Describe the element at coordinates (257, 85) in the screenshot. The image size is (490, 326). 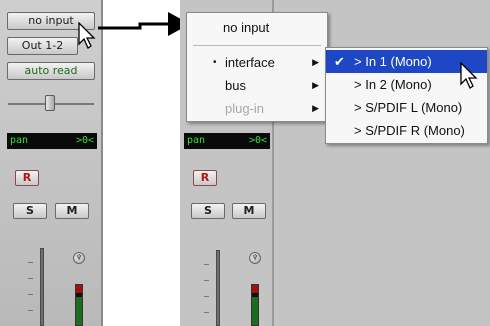
I see `menu-item-bus: bus ▶` at that location.